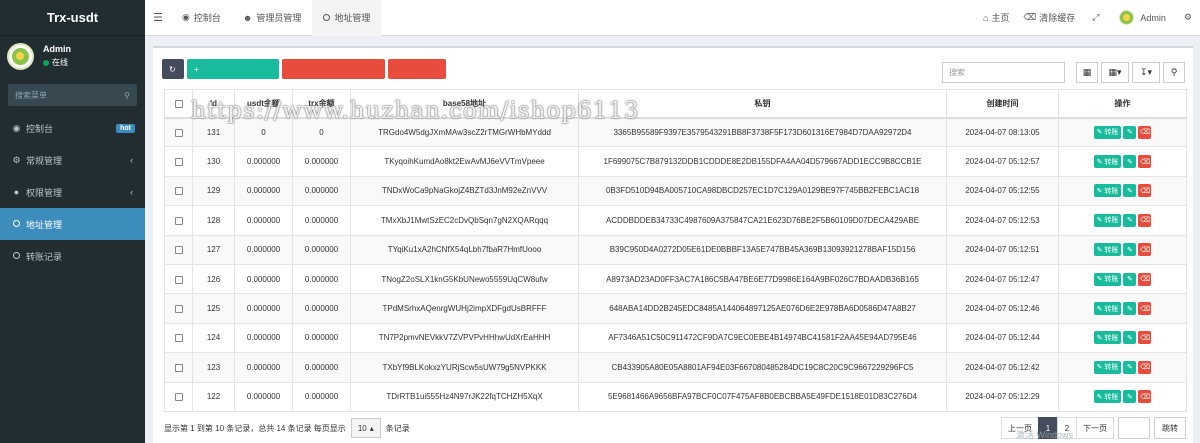  What do you see at coordinates (72, 18) in the screenshot?
I see `app-title: Trx-usdt` at bounding box center [72, 18].